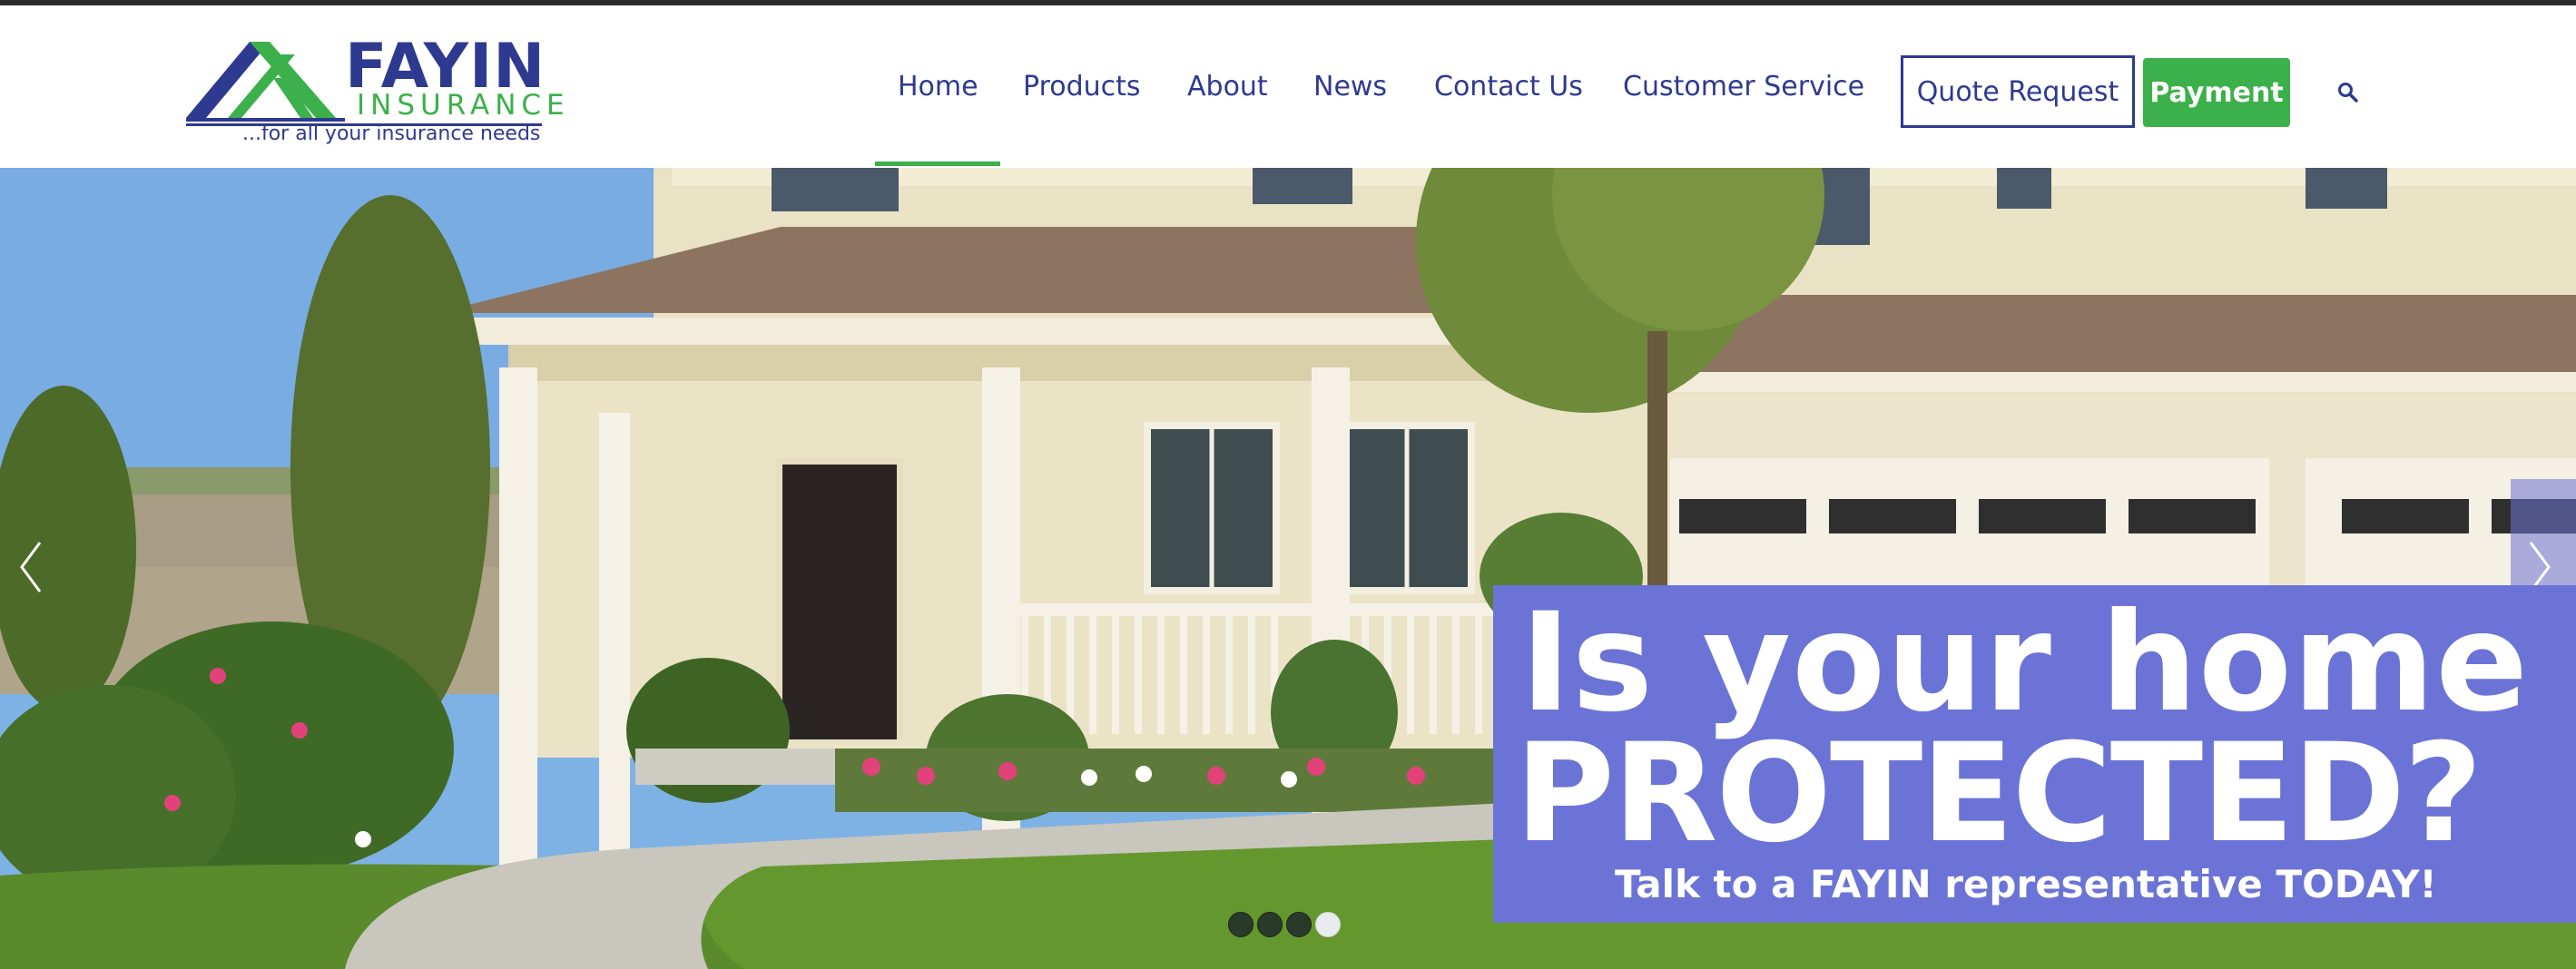 The height and width of the screenshot is (969, 2576). Describe the element at coordinates (2024, 663) in the screenshot. I see `promo-headline-line1: Is your home` at that location.